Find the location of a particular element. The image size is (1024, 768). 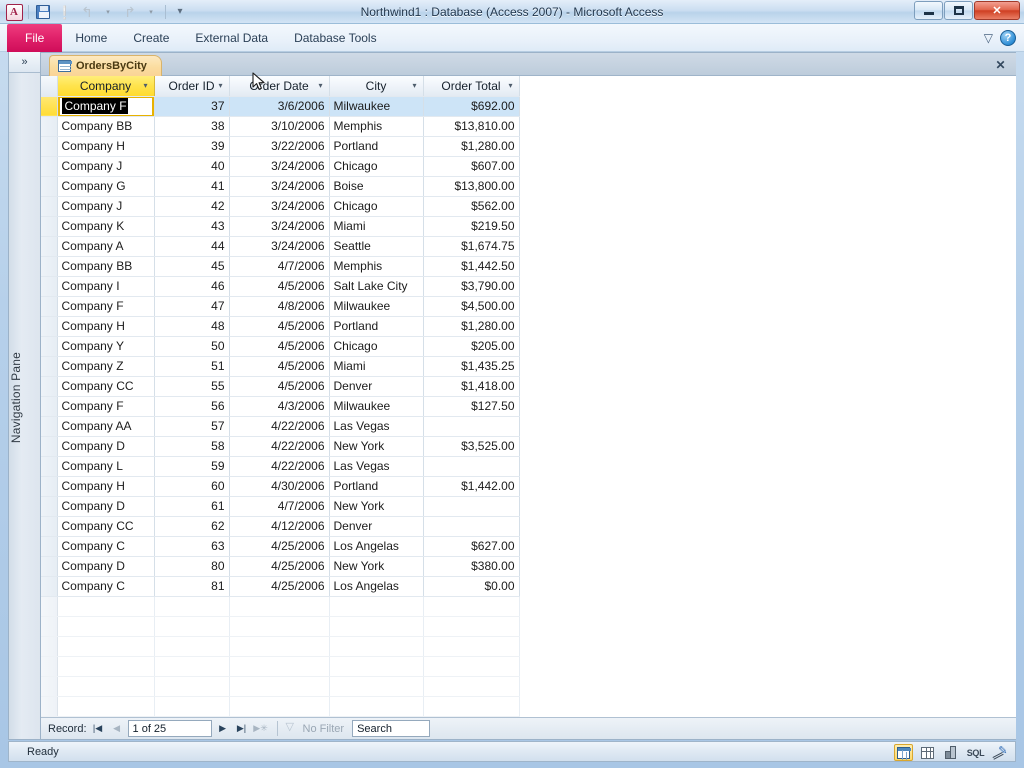

cell-total: $1,435.25 is located at coordinates (471, 366).